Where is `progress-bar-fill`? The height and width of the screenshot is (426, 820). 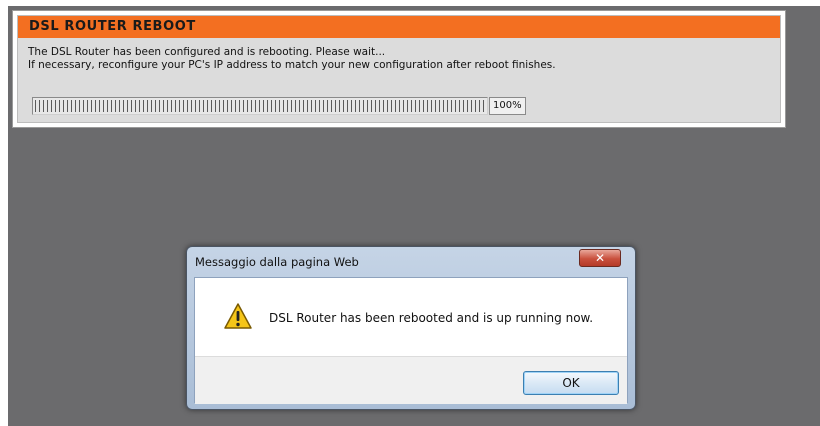
progress-bar-fill is located at coordinates (260, 106).